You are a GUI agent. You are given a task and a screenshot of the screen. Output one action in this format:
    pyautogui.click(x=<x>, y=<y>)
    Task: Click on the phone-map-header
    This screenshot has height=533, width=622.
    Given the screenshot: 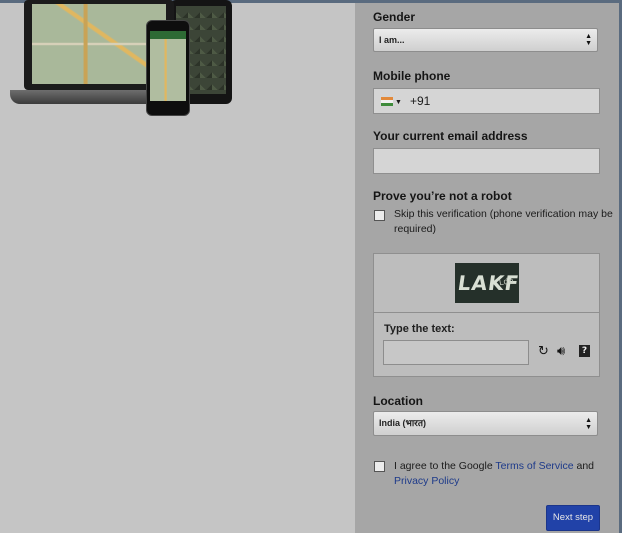 What is the action you would take?
    pyautogui.click(x=168, y=35)
    